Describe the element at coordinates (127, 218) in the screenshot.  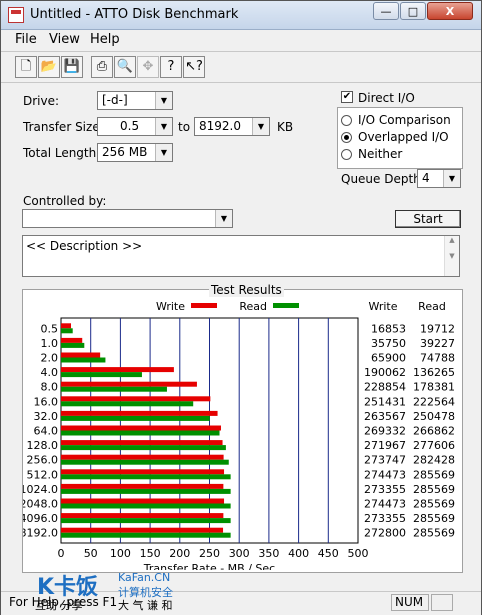
I see `controlled-by-select: ▼` at that location.